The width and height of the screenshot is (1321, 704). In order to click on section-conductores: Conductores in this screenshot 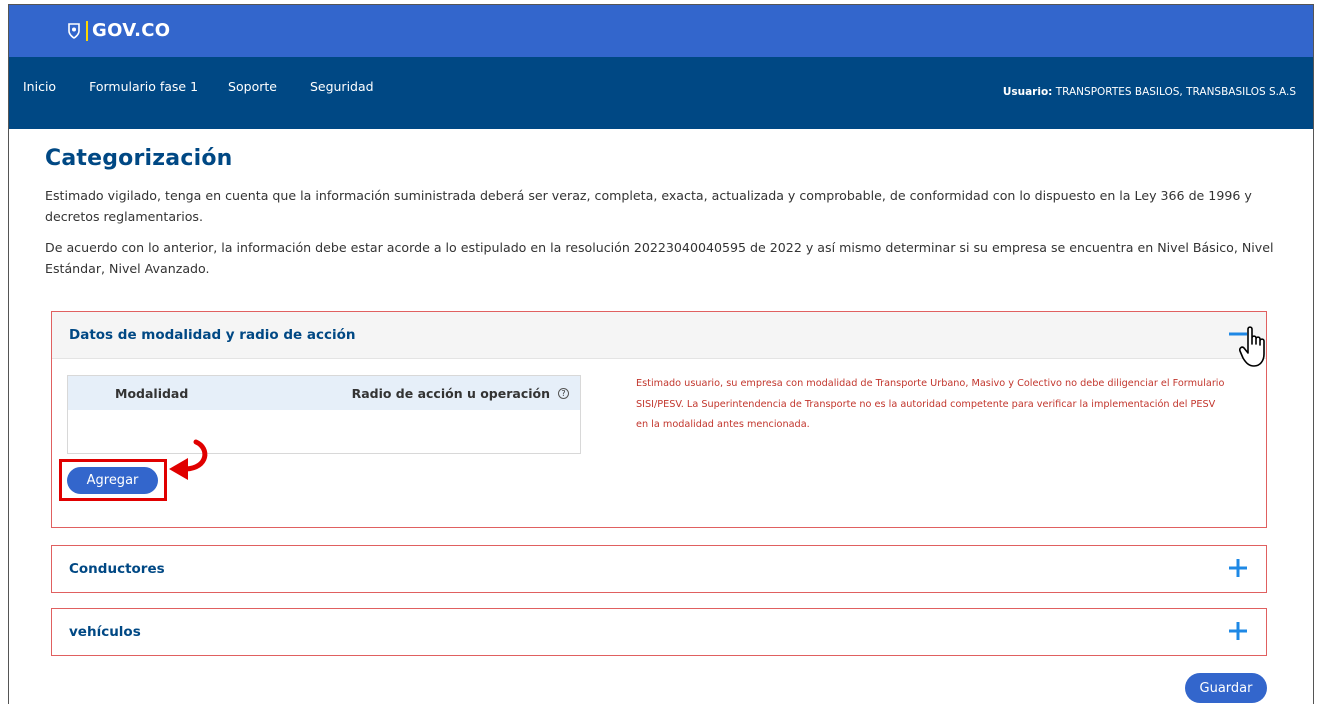, I will do `click(659, 569)`.